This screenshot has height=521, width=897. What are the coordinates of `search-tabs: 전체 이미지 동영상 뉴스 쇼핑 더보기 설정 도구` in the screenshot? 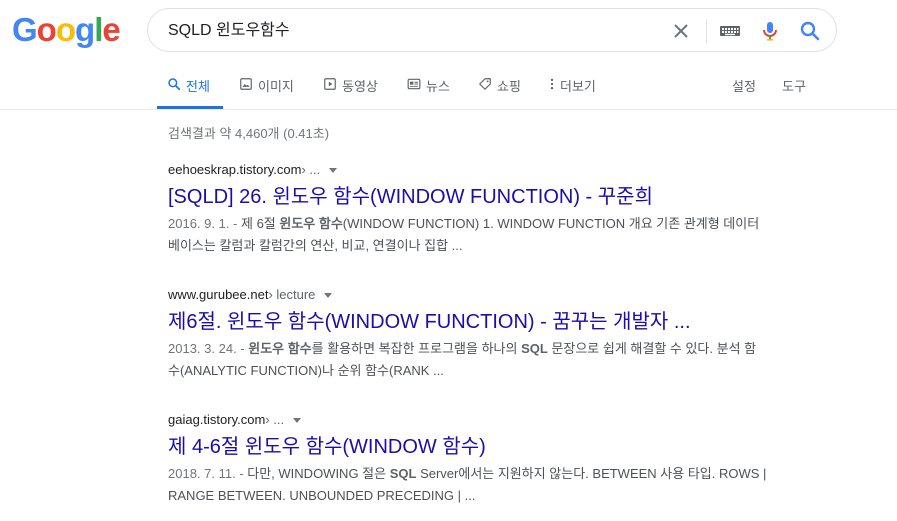 It's located at (448, 88).